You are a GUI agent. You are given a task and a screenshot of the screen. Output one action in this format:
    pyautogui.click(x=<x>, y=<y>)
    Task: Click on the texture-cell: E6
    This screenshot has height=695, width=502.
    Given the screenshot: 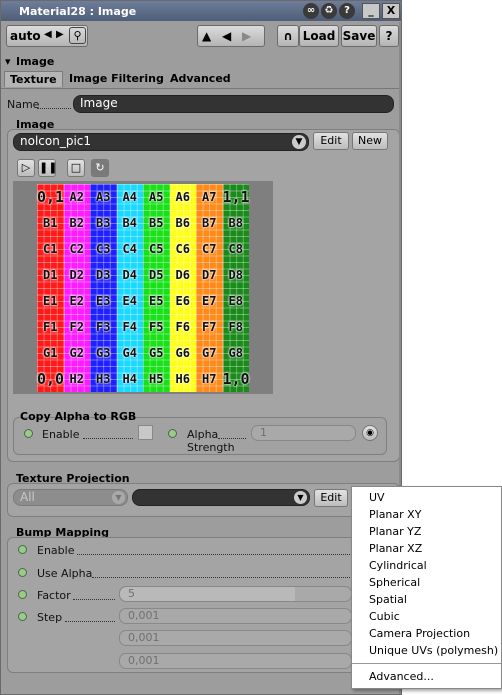 What is the action you would take?
    pyautogui.click(x=182, y=301)
    